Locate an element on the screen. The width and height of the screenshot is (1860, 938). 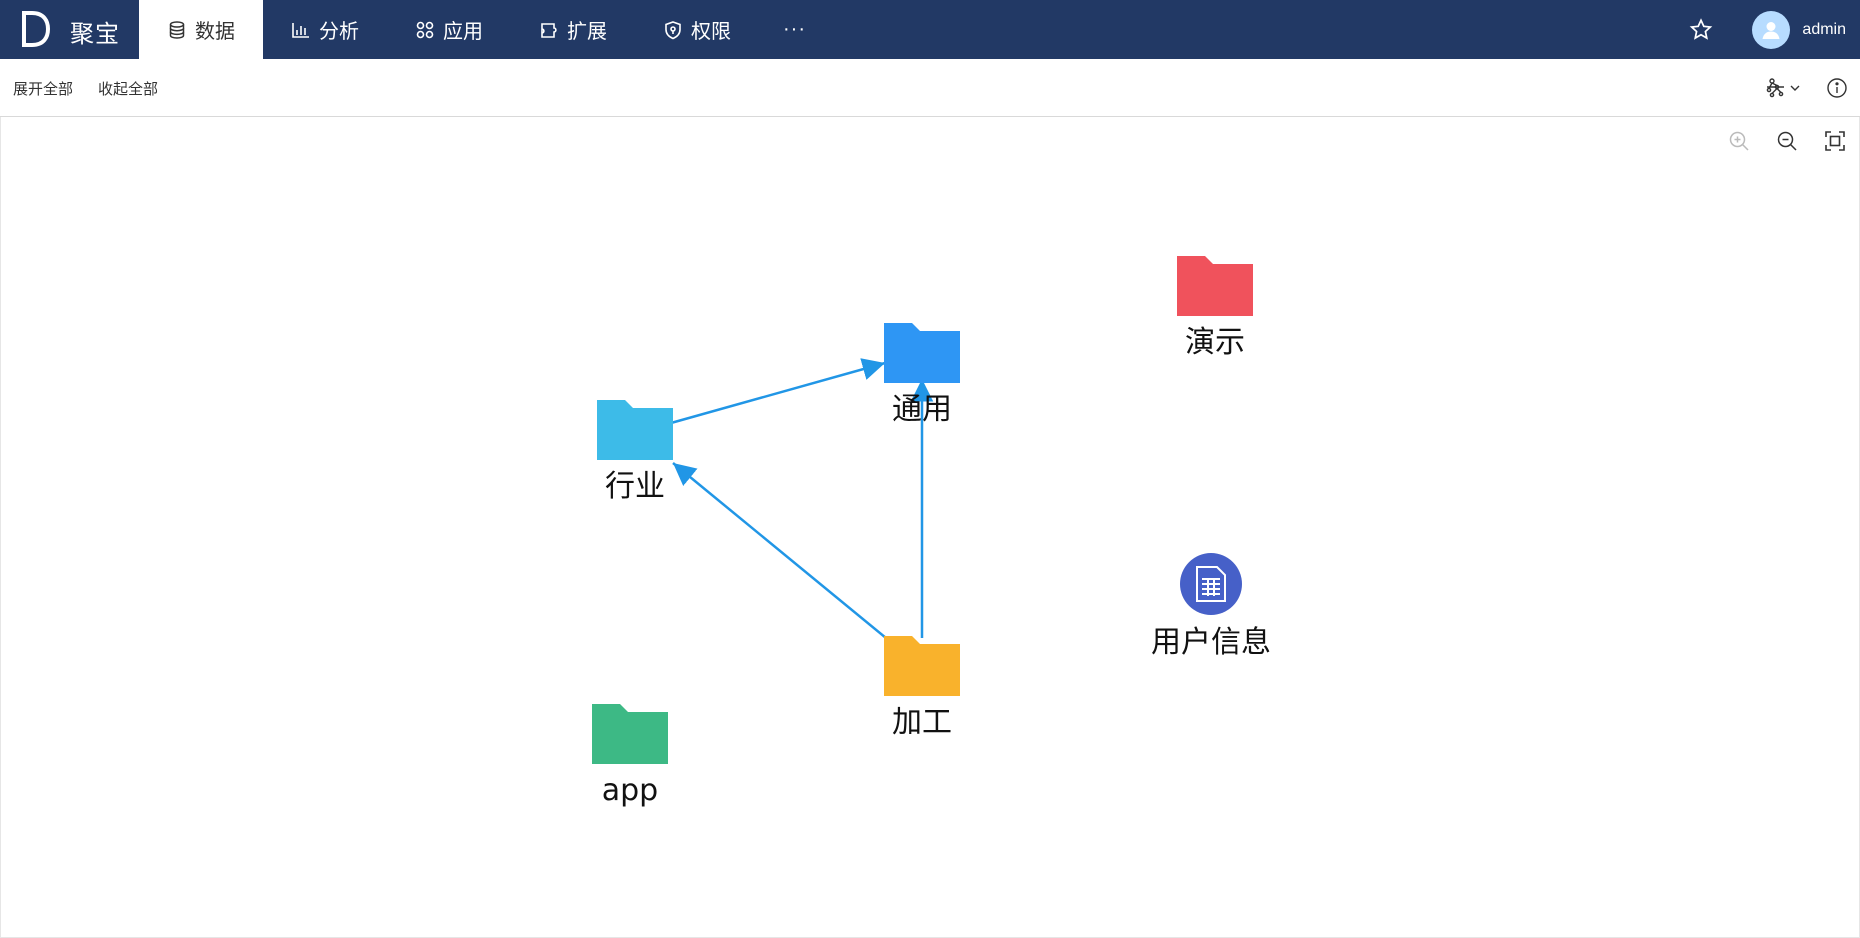
logo-icon is located at coordinates (36, 29).